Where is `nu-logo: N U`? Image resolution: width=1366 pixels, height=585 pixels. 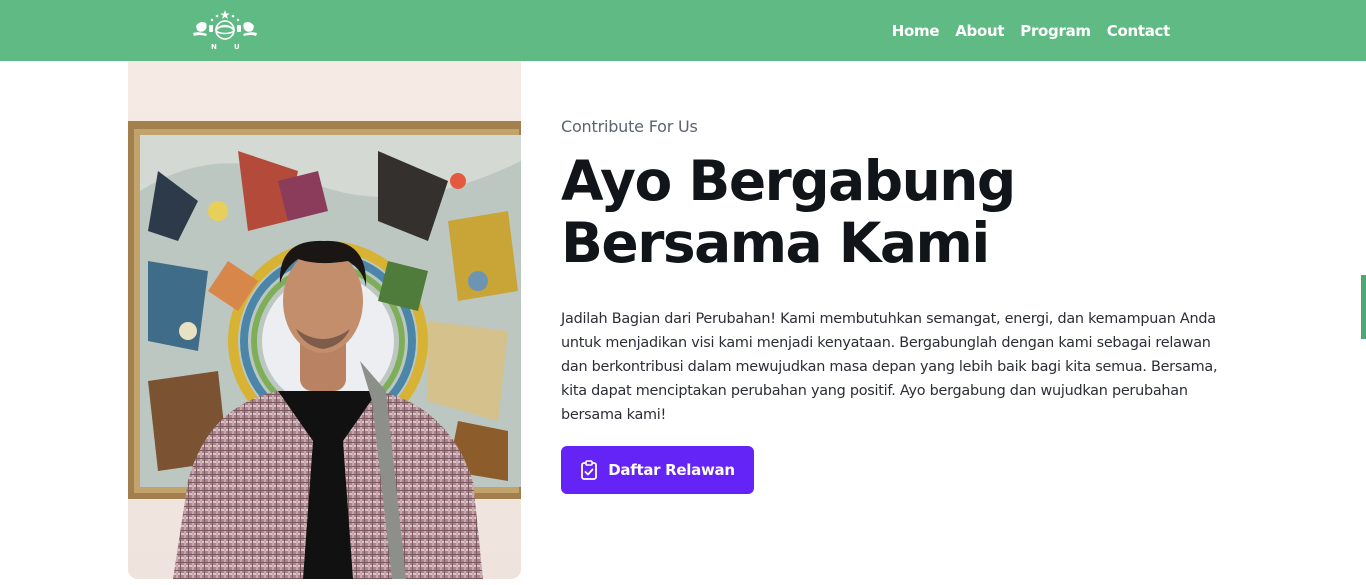
nu-logo: N U is located at coordinates (225, 29).